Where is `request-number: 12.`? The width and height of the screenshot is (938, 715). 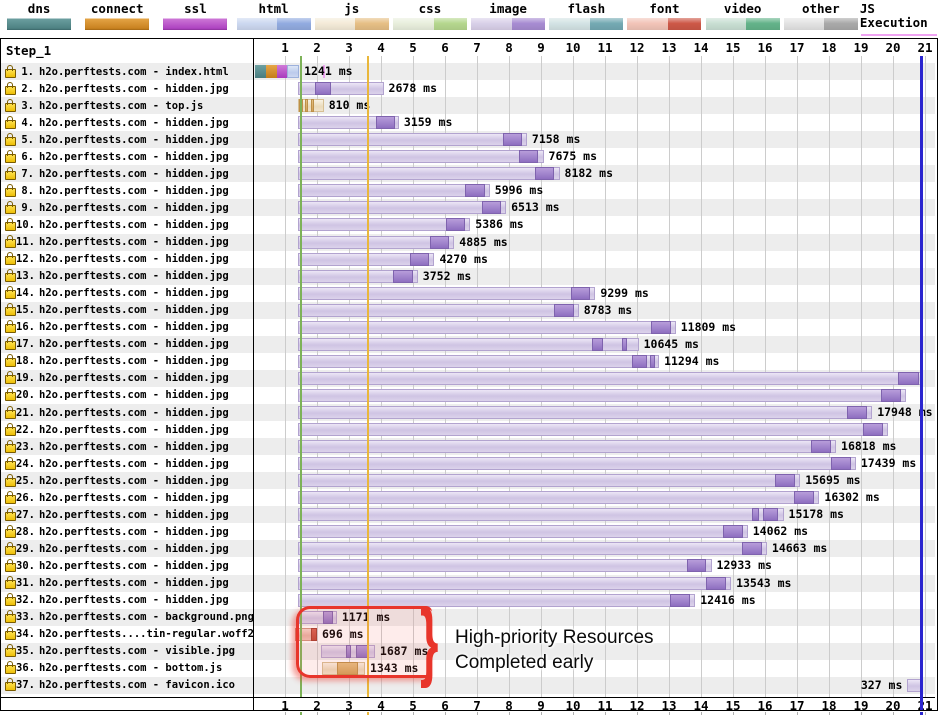 request-number: 12. is located at coordinates (25, 259).